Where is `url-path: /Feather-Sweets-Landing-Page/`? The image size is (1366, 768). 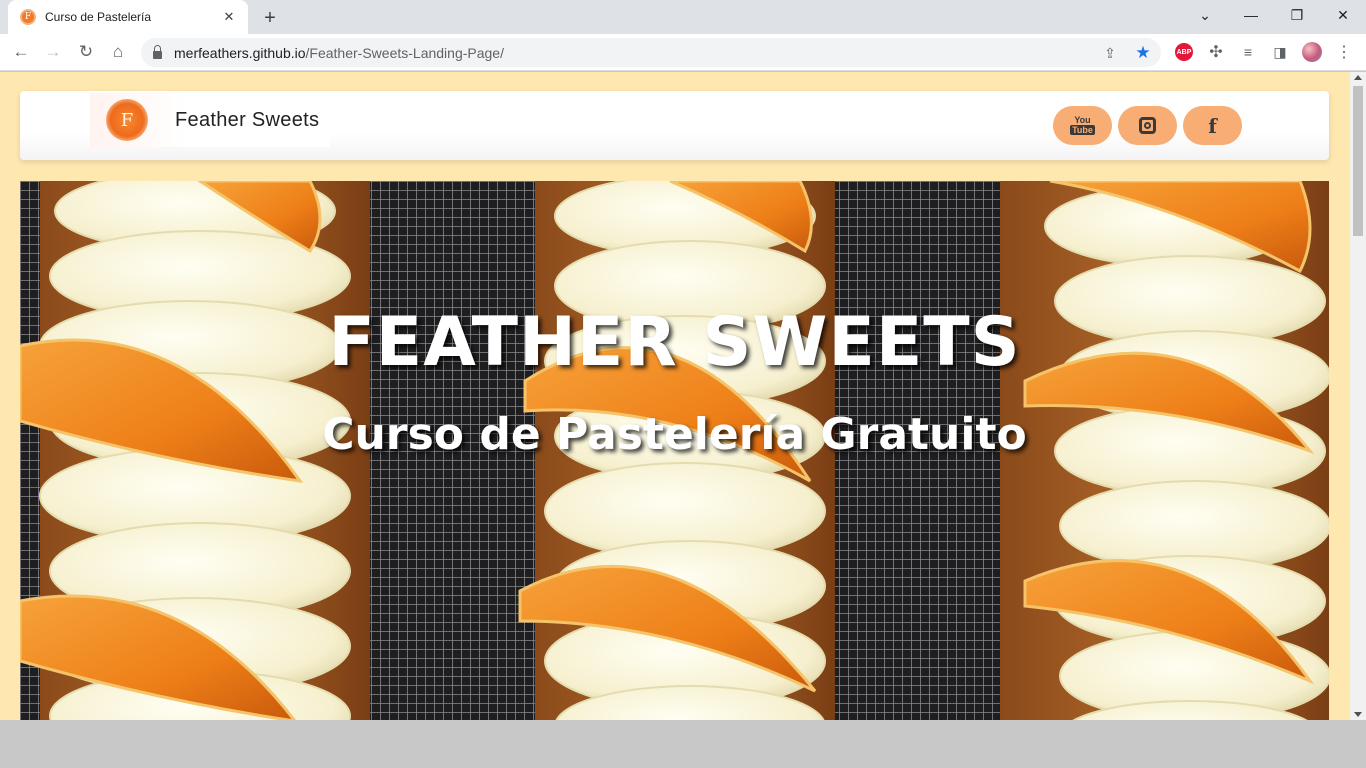 url-path: /Feather-Sweets-Landing-Page/ is located at coordinates (404, 52).